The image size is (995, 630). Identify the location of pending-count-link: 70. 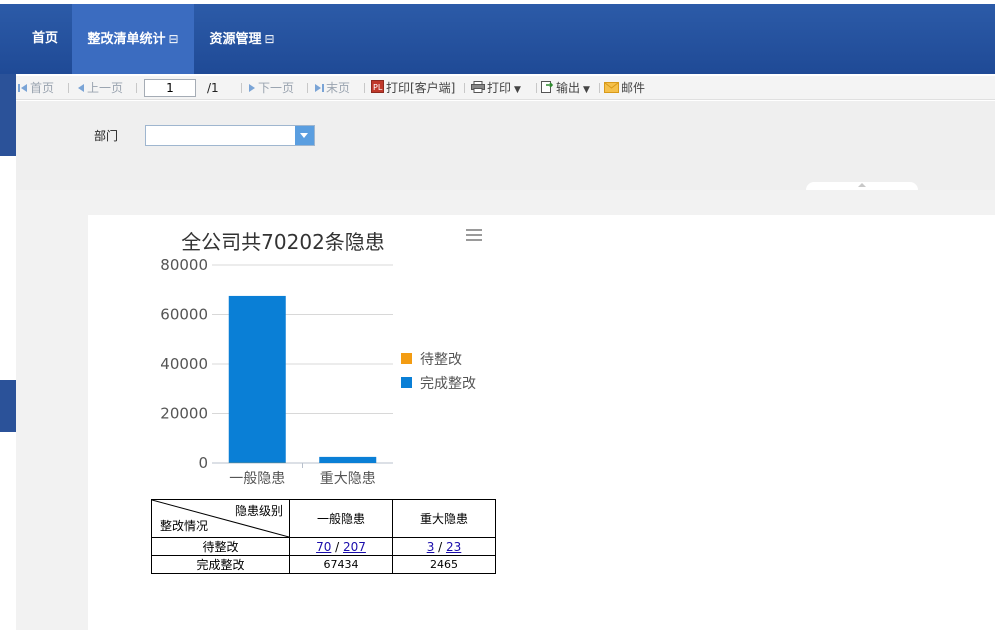
(323, 547).